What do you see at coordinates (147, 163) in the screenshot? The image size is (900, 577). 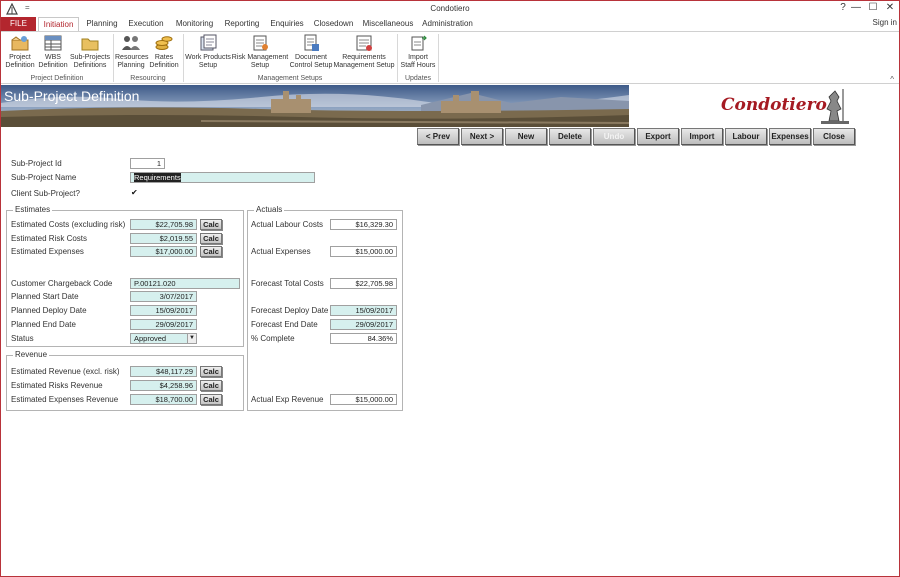 I see `sub-project-id-field: 1` at bounding box center [147, 163].